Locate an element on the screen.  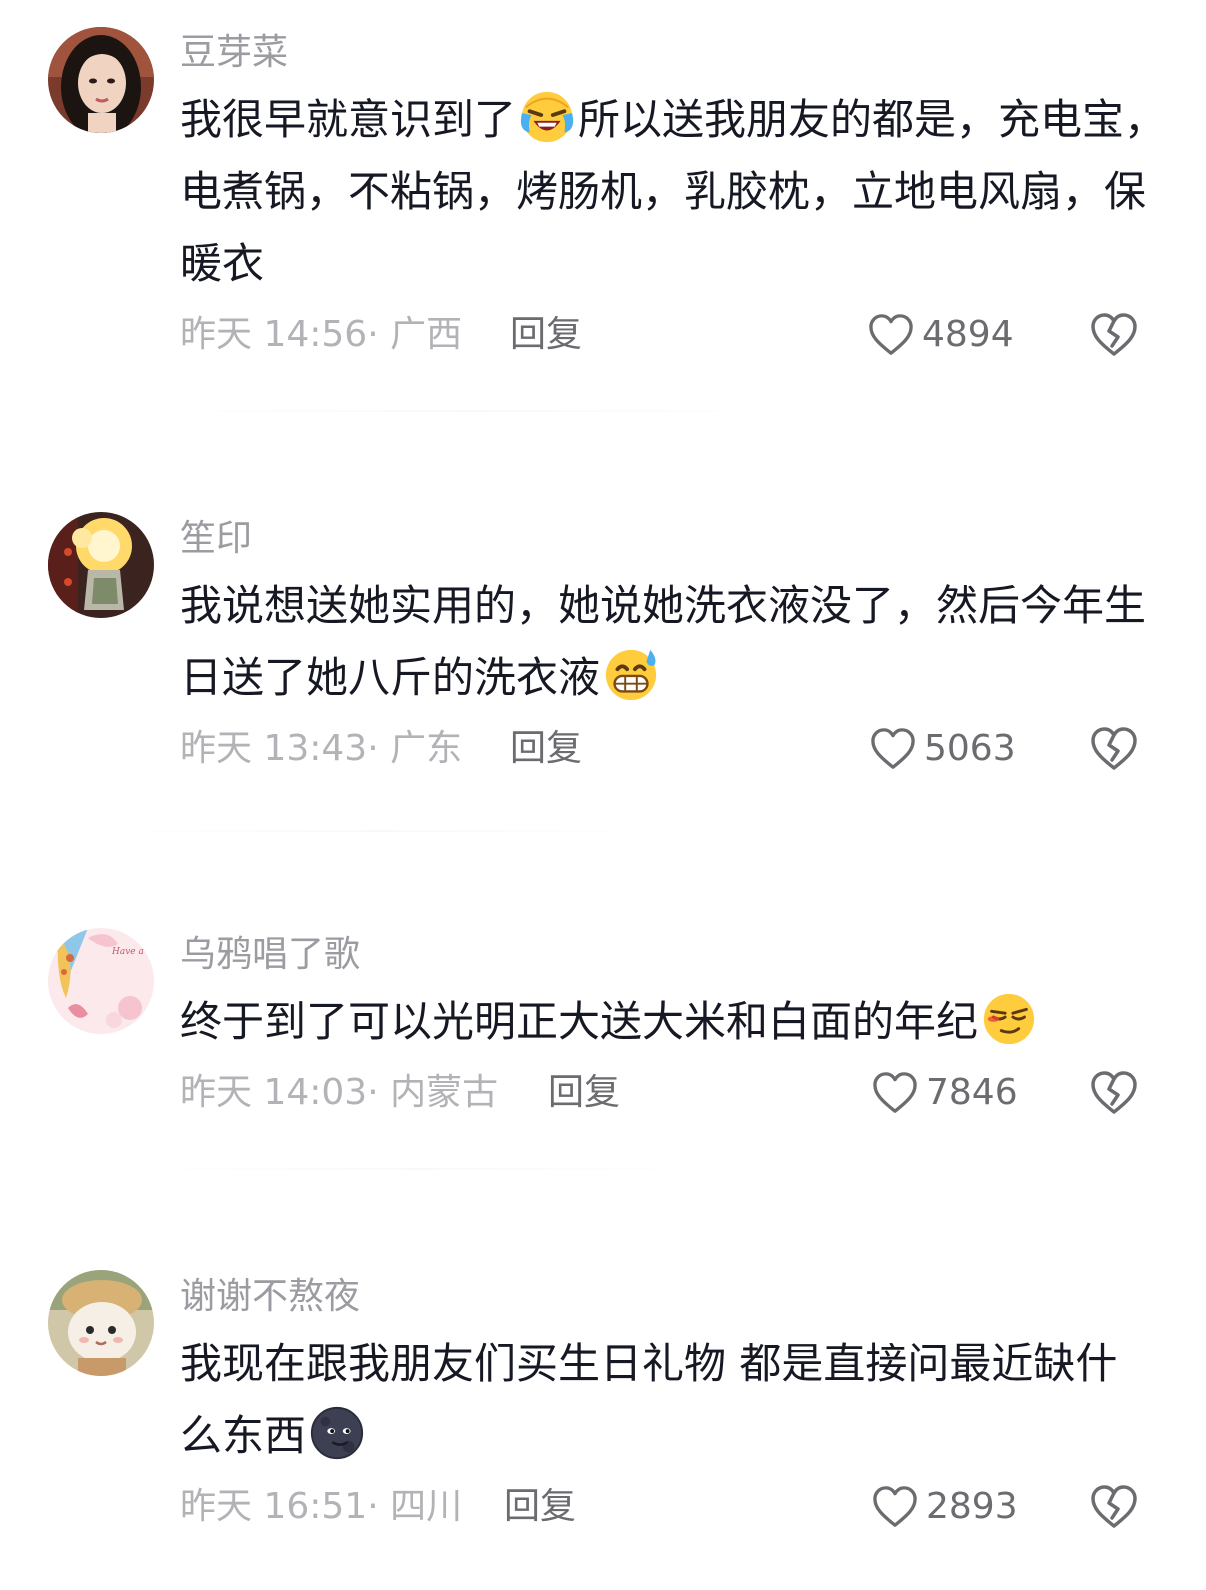
username: 谢谢不熬夜 is located at coordinates (270, 1297).